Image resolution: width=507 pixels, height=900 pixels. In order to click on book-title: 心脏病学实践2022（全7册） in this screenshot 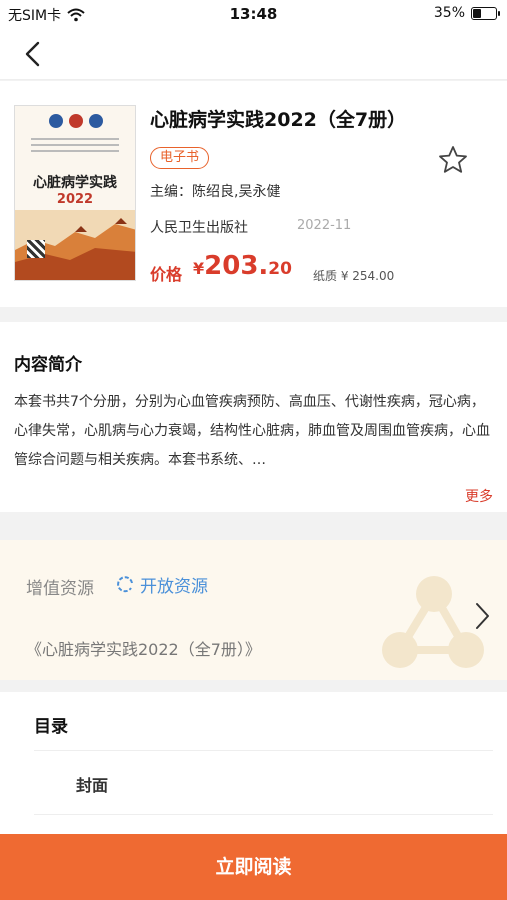, I will do `click(278, 120)`.